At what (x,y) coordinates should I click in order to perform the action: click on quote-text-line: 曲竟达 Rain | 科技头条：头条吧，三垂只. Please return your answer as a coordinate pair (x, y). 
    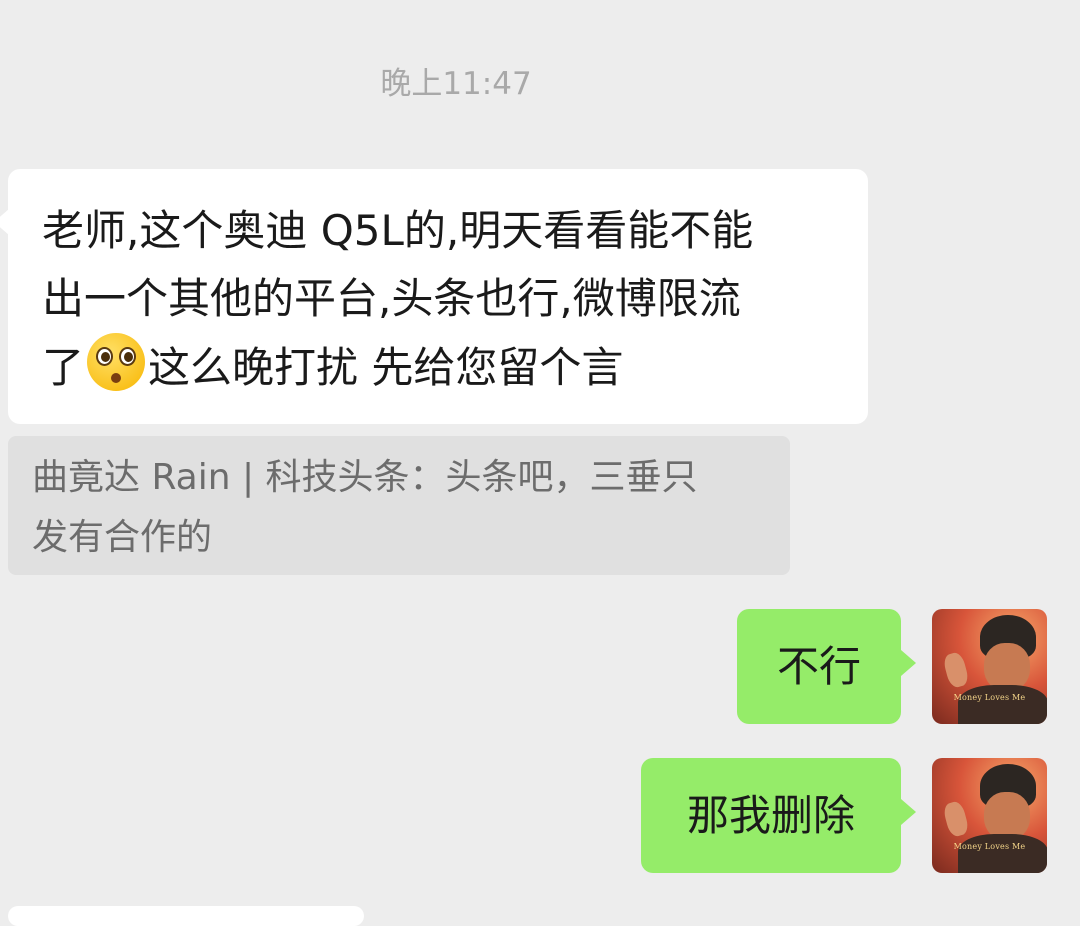
    Looking at the image, I should click on (365, 477).